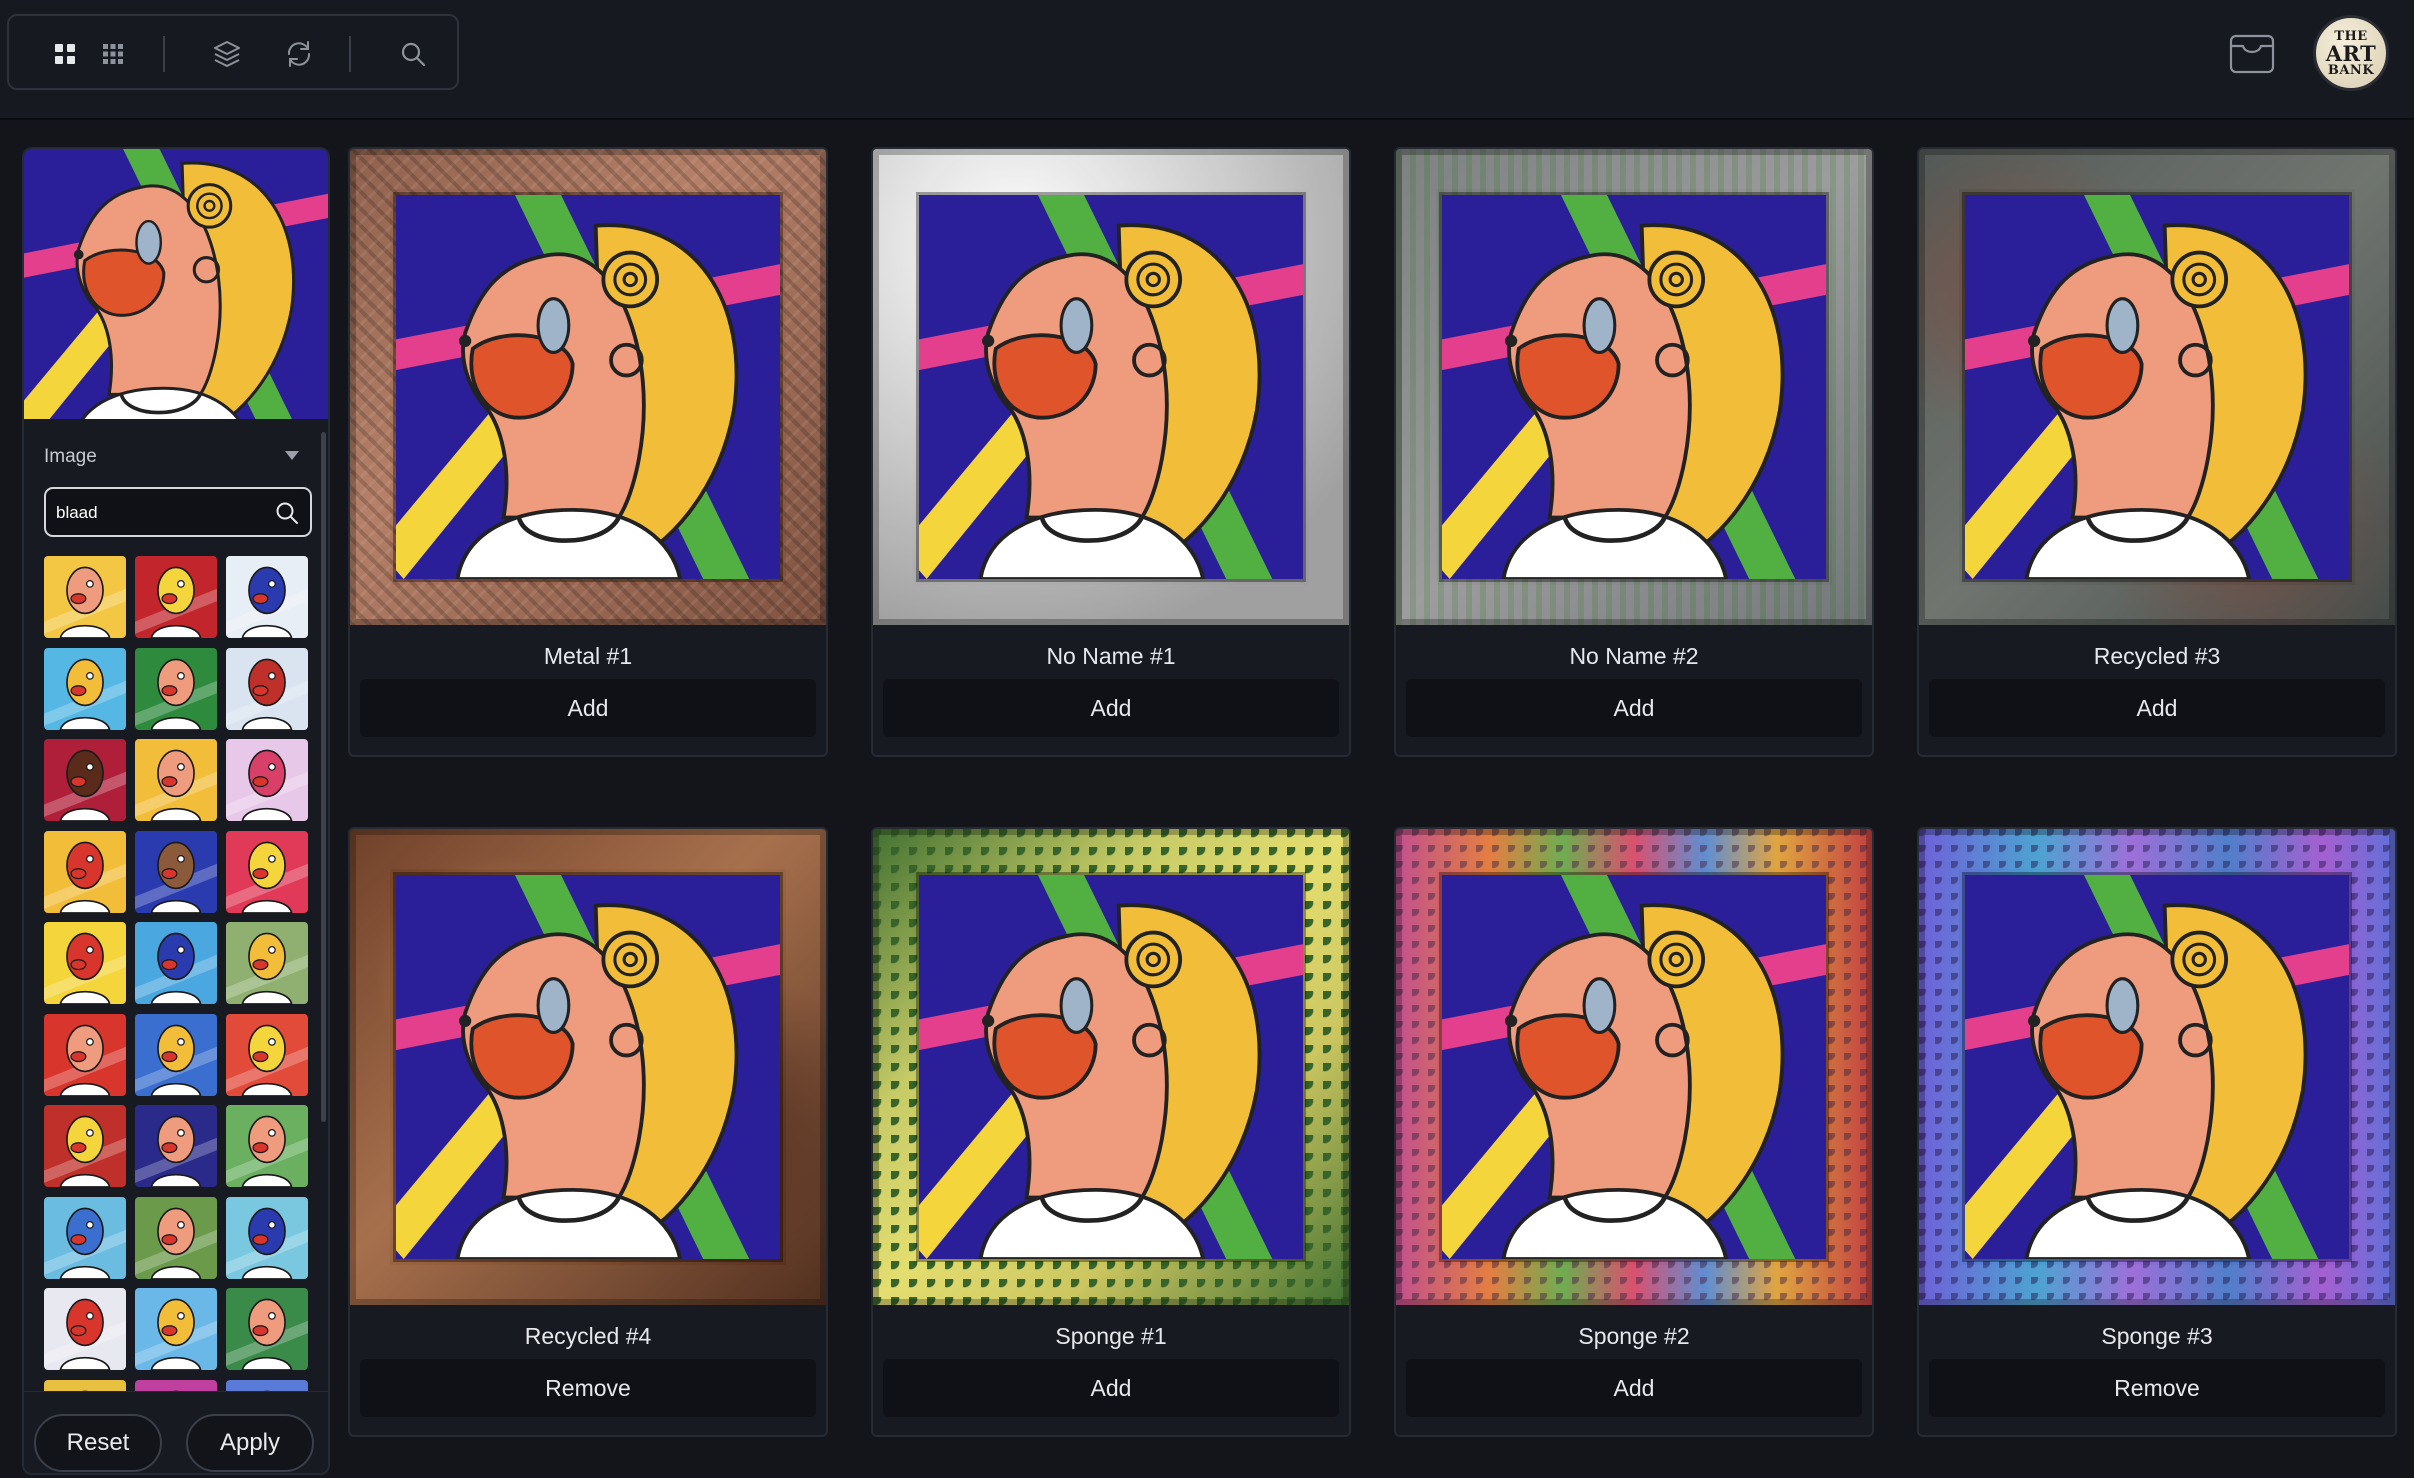 Image resolution: width=2414 pixels, height=1478 pixels. Describe the element at coordinates (1111, 656) in the screenshot. I see `frame-name: No Name #1` at that location.